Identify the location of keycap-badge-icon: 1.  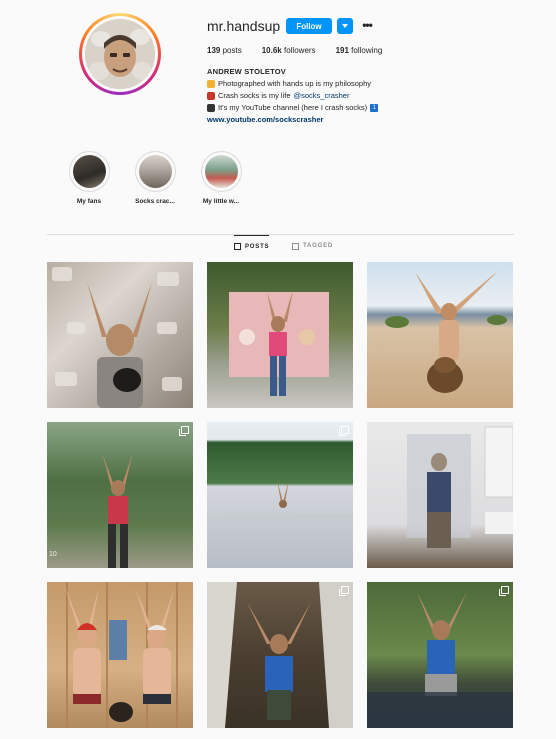
(374, 107).